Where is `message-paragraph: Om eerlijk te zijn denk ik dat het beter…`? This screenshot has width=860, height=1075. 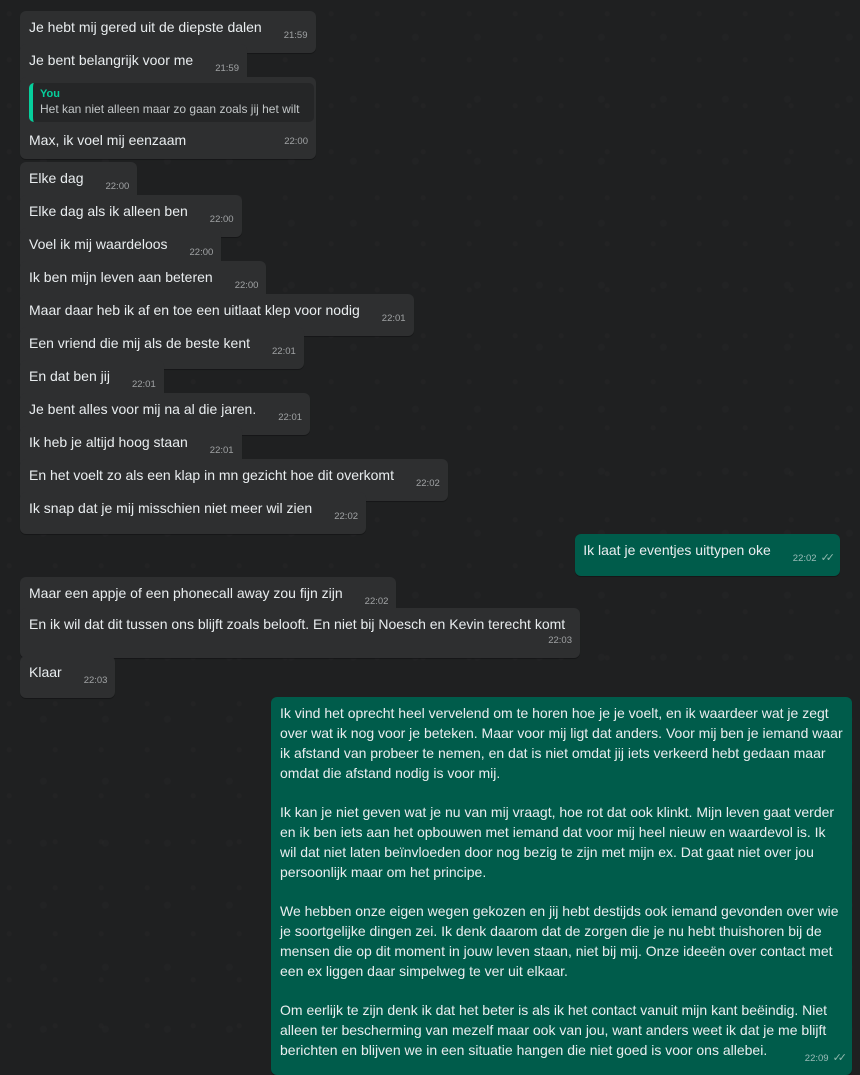 message-paragraph: Om eerlijk te zijn denk ik dat het beter… is located at coordinates (554, 1030).